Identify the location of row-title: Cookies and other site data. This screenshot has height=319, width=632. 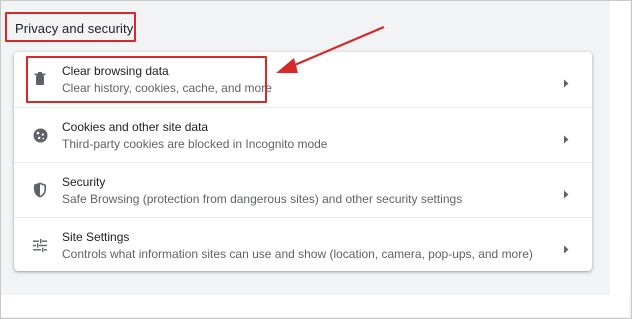
(135, 127).